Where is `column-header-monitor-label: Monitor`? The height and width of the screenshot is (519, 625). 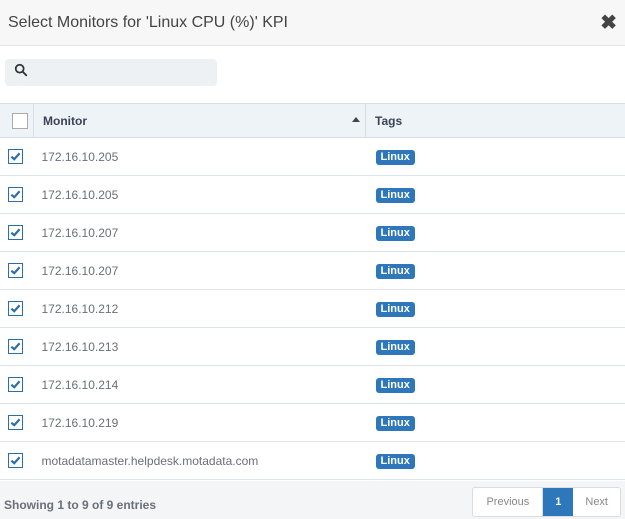 column-header-monitor-label: Monitor is located at coordinates (65, 120).